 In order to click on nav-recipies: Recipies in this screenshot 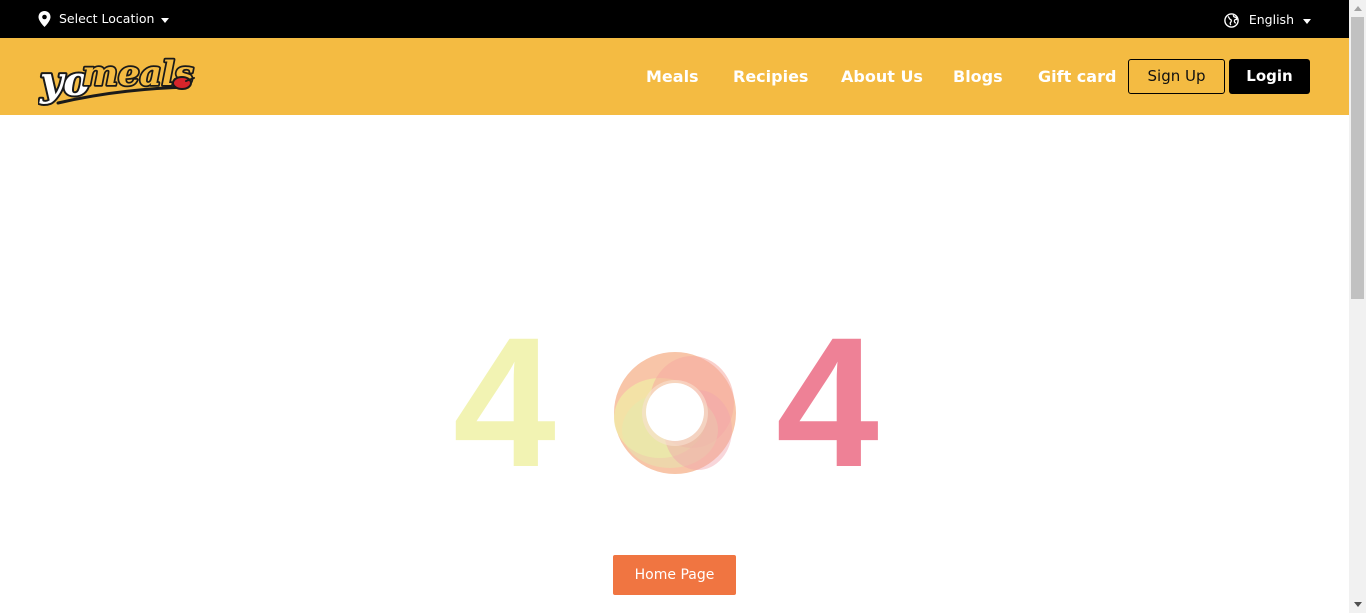, I will do `click(770, 77)`.